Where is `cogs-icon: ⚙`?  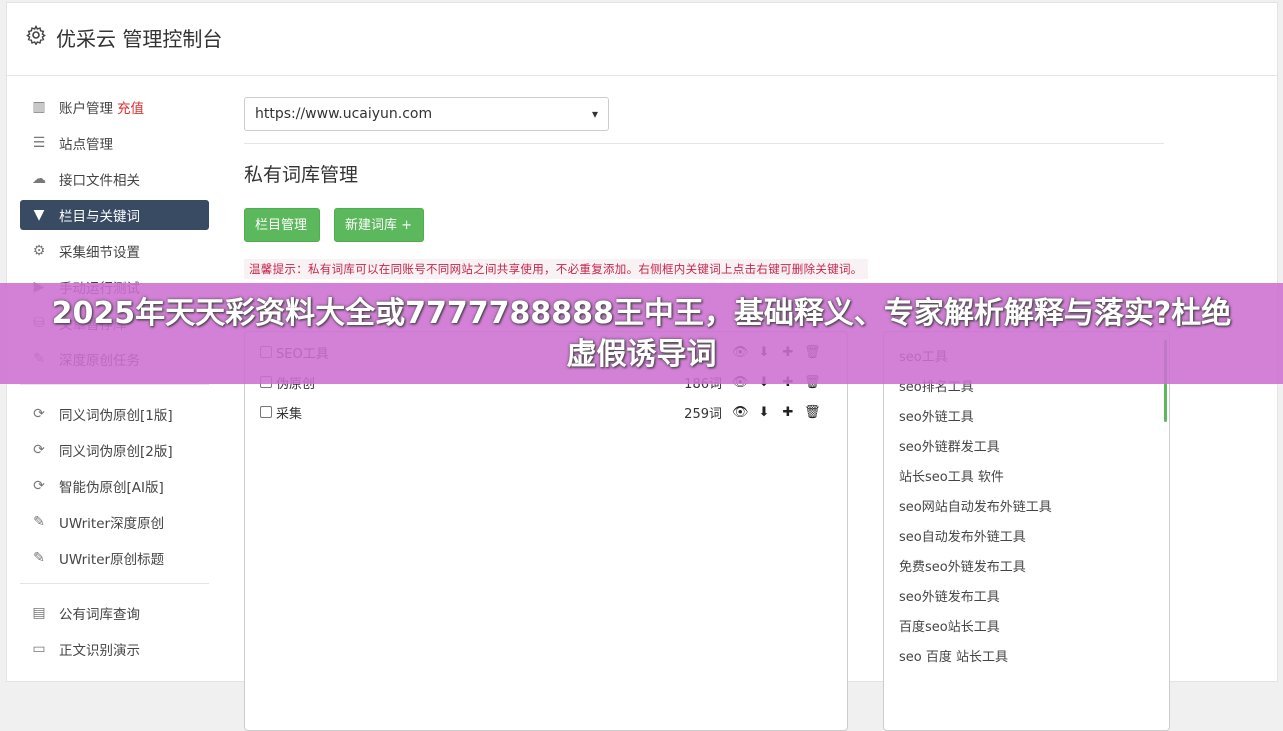 cogs-icon: ⚙ is located at coordinates (39, 251).